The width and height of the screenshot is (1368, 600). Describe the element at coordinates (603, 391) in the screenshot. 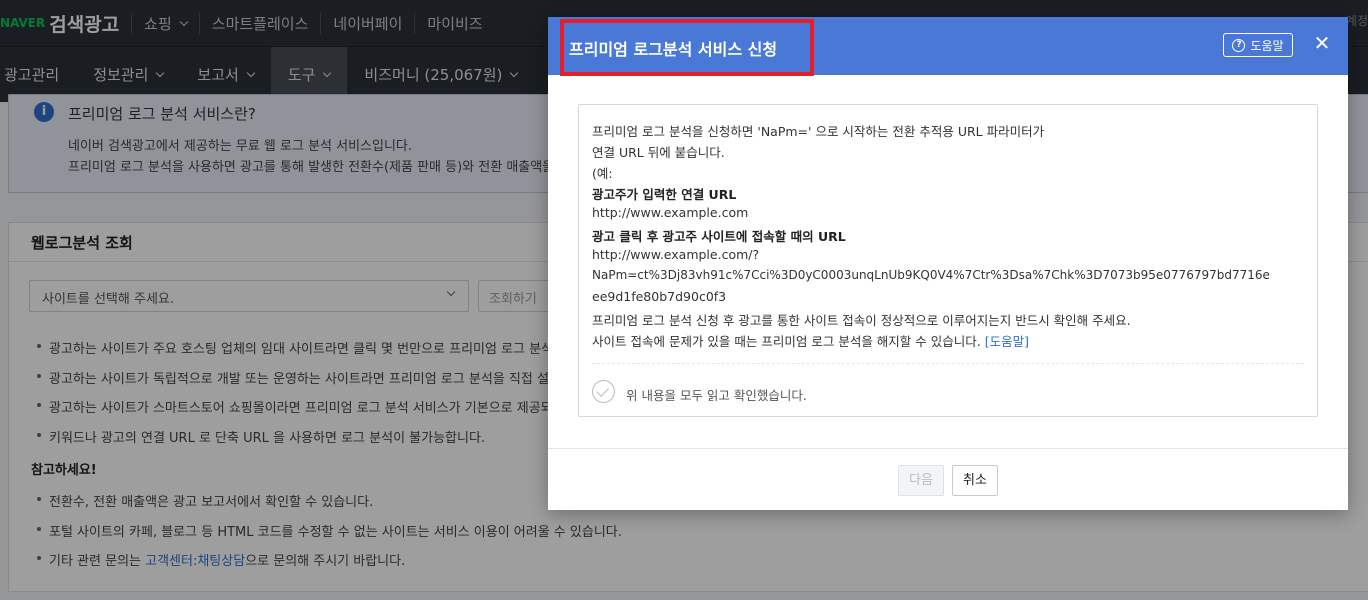

I see `confirm-checkbox` at that location.